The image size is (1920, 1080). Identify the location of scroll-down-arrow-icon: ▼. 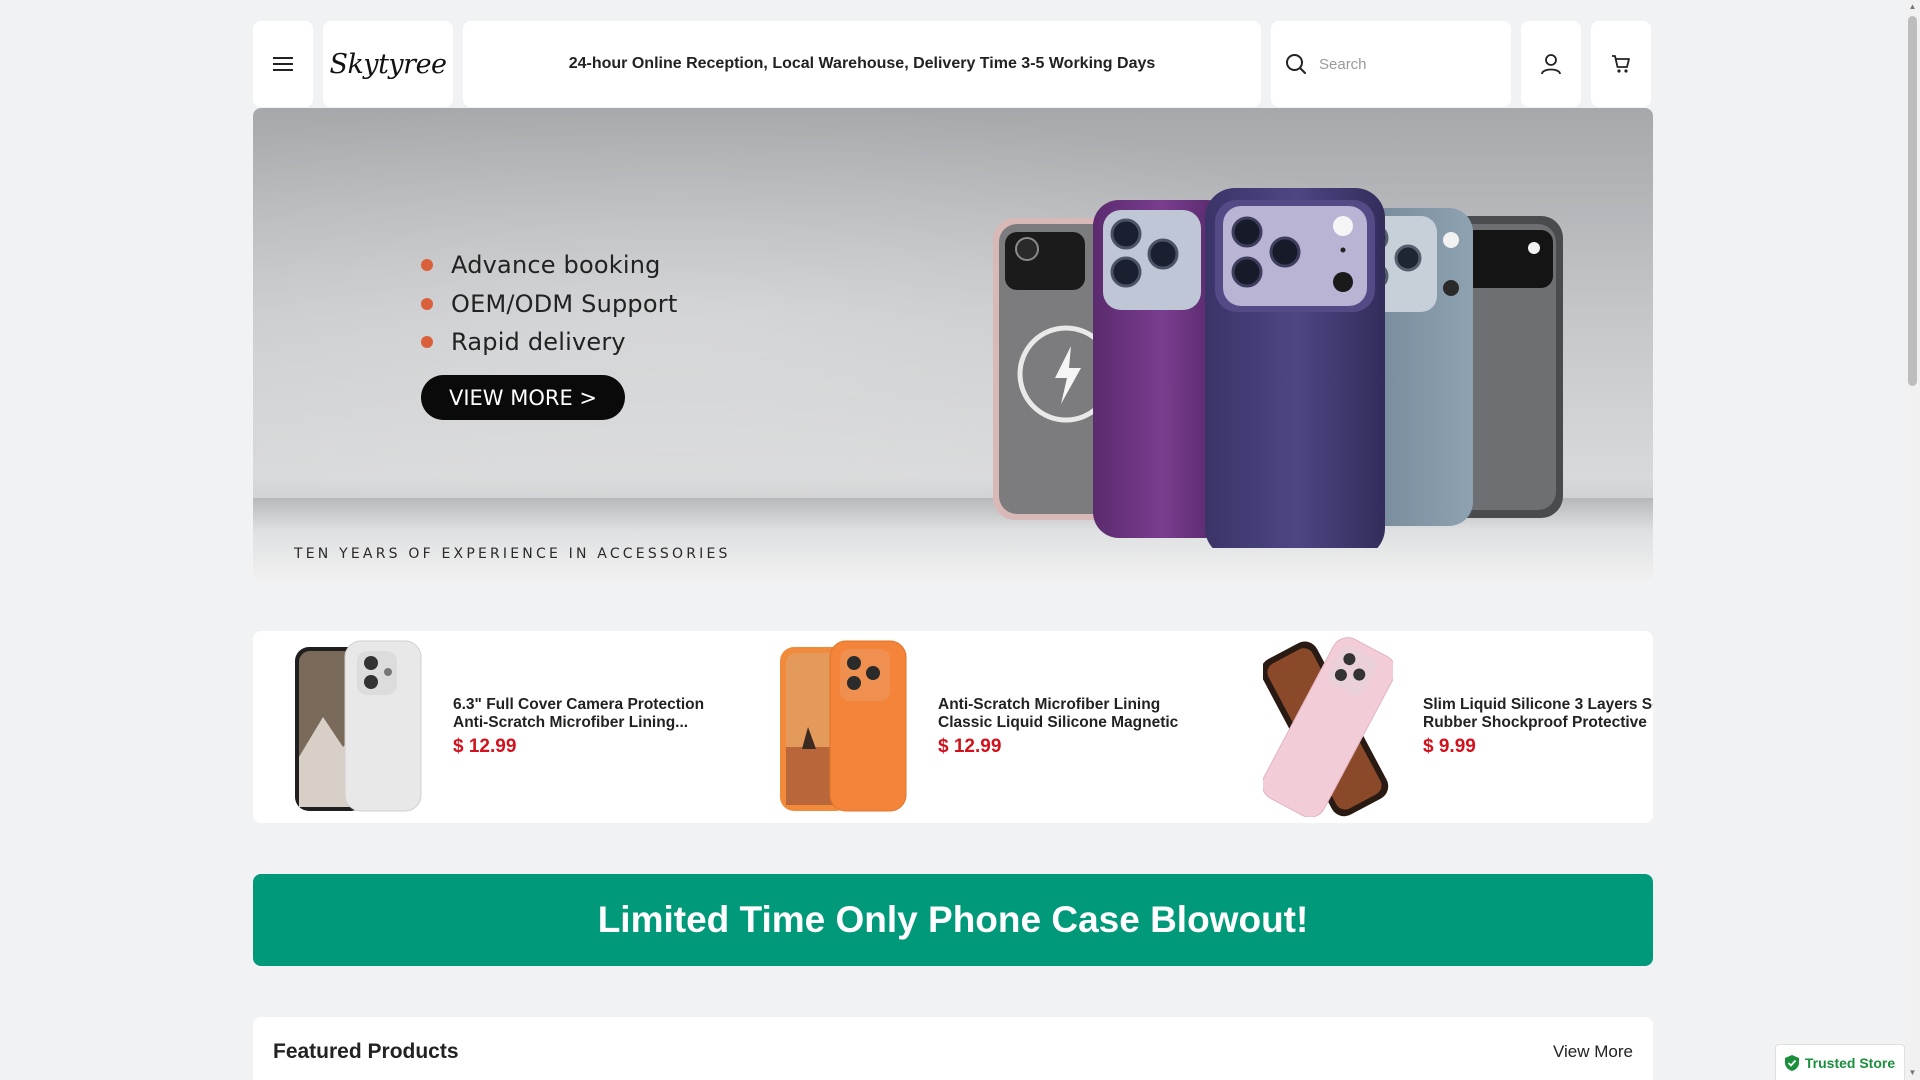
(1912, 1073).